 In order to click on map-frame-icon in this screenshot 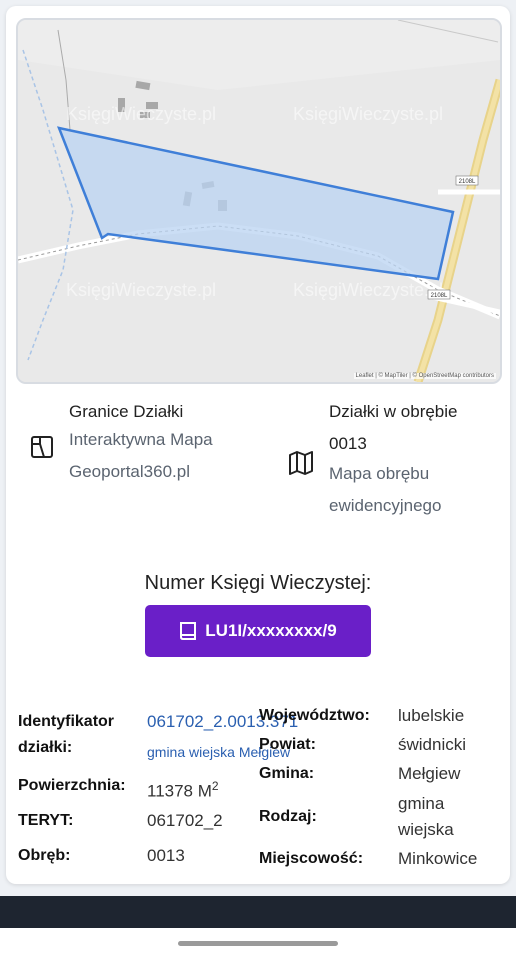, I will do `click(42, 447)`.